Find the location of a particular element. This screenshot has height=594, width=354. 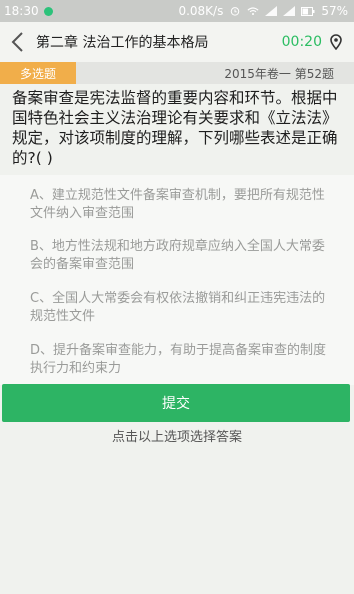

status-bar: 18:30 0.08K/s 57% is located at coordinates (177, 11).